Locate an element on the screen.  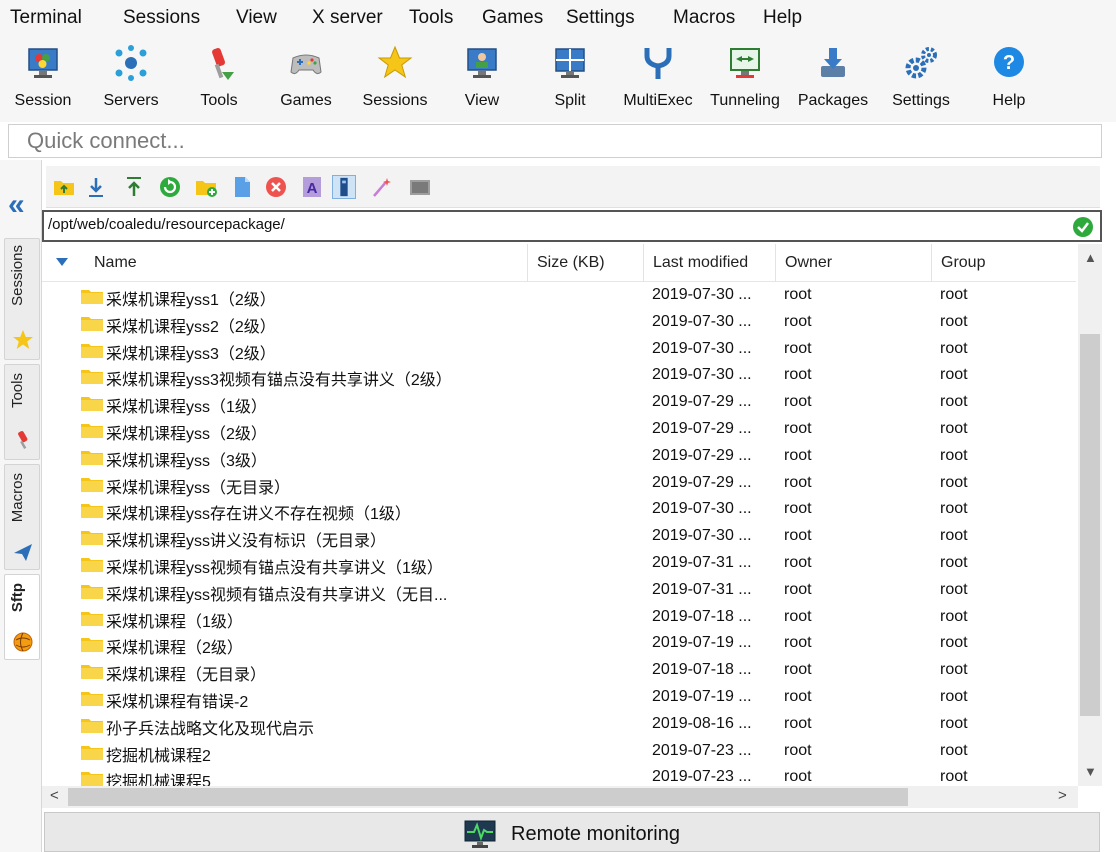
column-header-owner: Owner is located at coordinates (854, 263).